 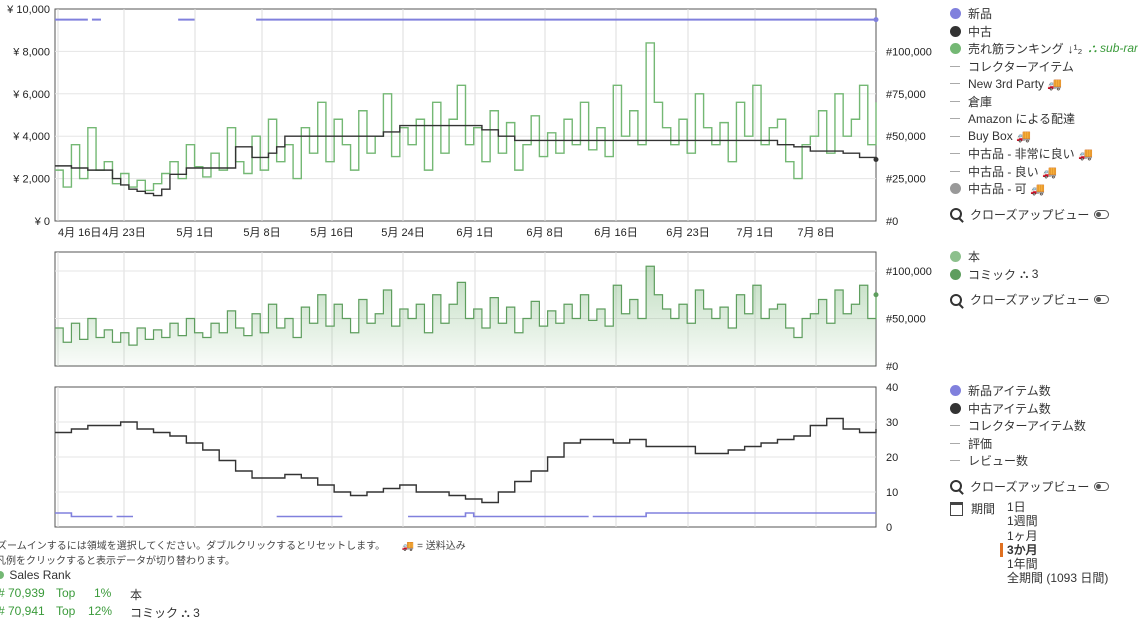 I want to click on legend-label: 倉庫, so click(x=980, y=101).